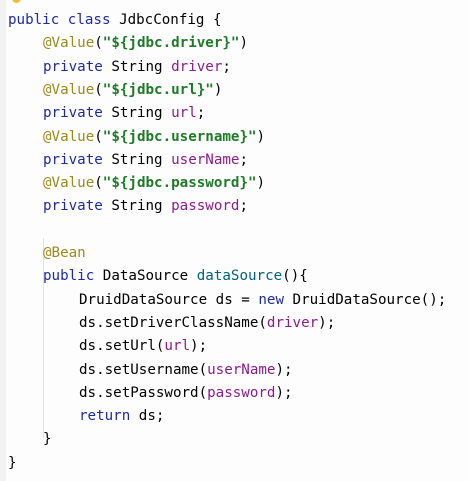  I want to click on code-line: return ds;, so click(121, 416).